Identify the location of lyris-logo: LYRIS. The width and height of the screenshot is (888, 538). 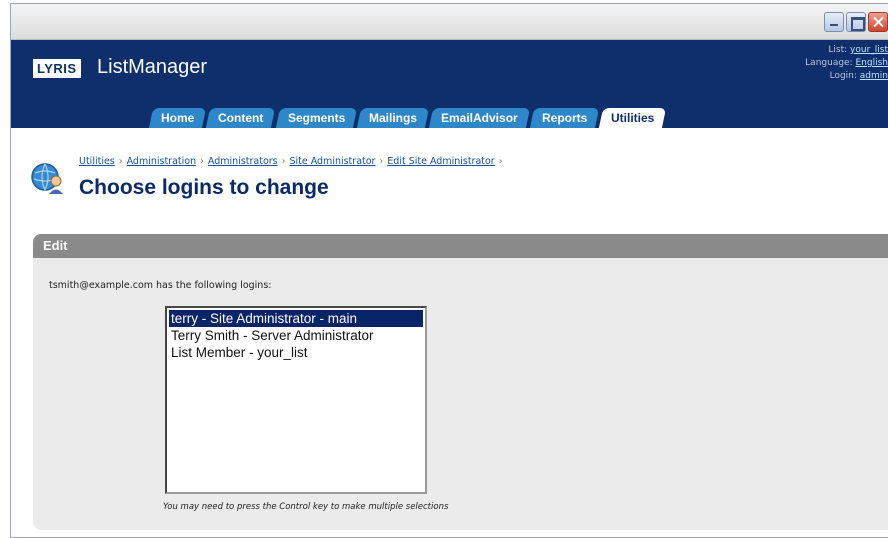
(57, 68).